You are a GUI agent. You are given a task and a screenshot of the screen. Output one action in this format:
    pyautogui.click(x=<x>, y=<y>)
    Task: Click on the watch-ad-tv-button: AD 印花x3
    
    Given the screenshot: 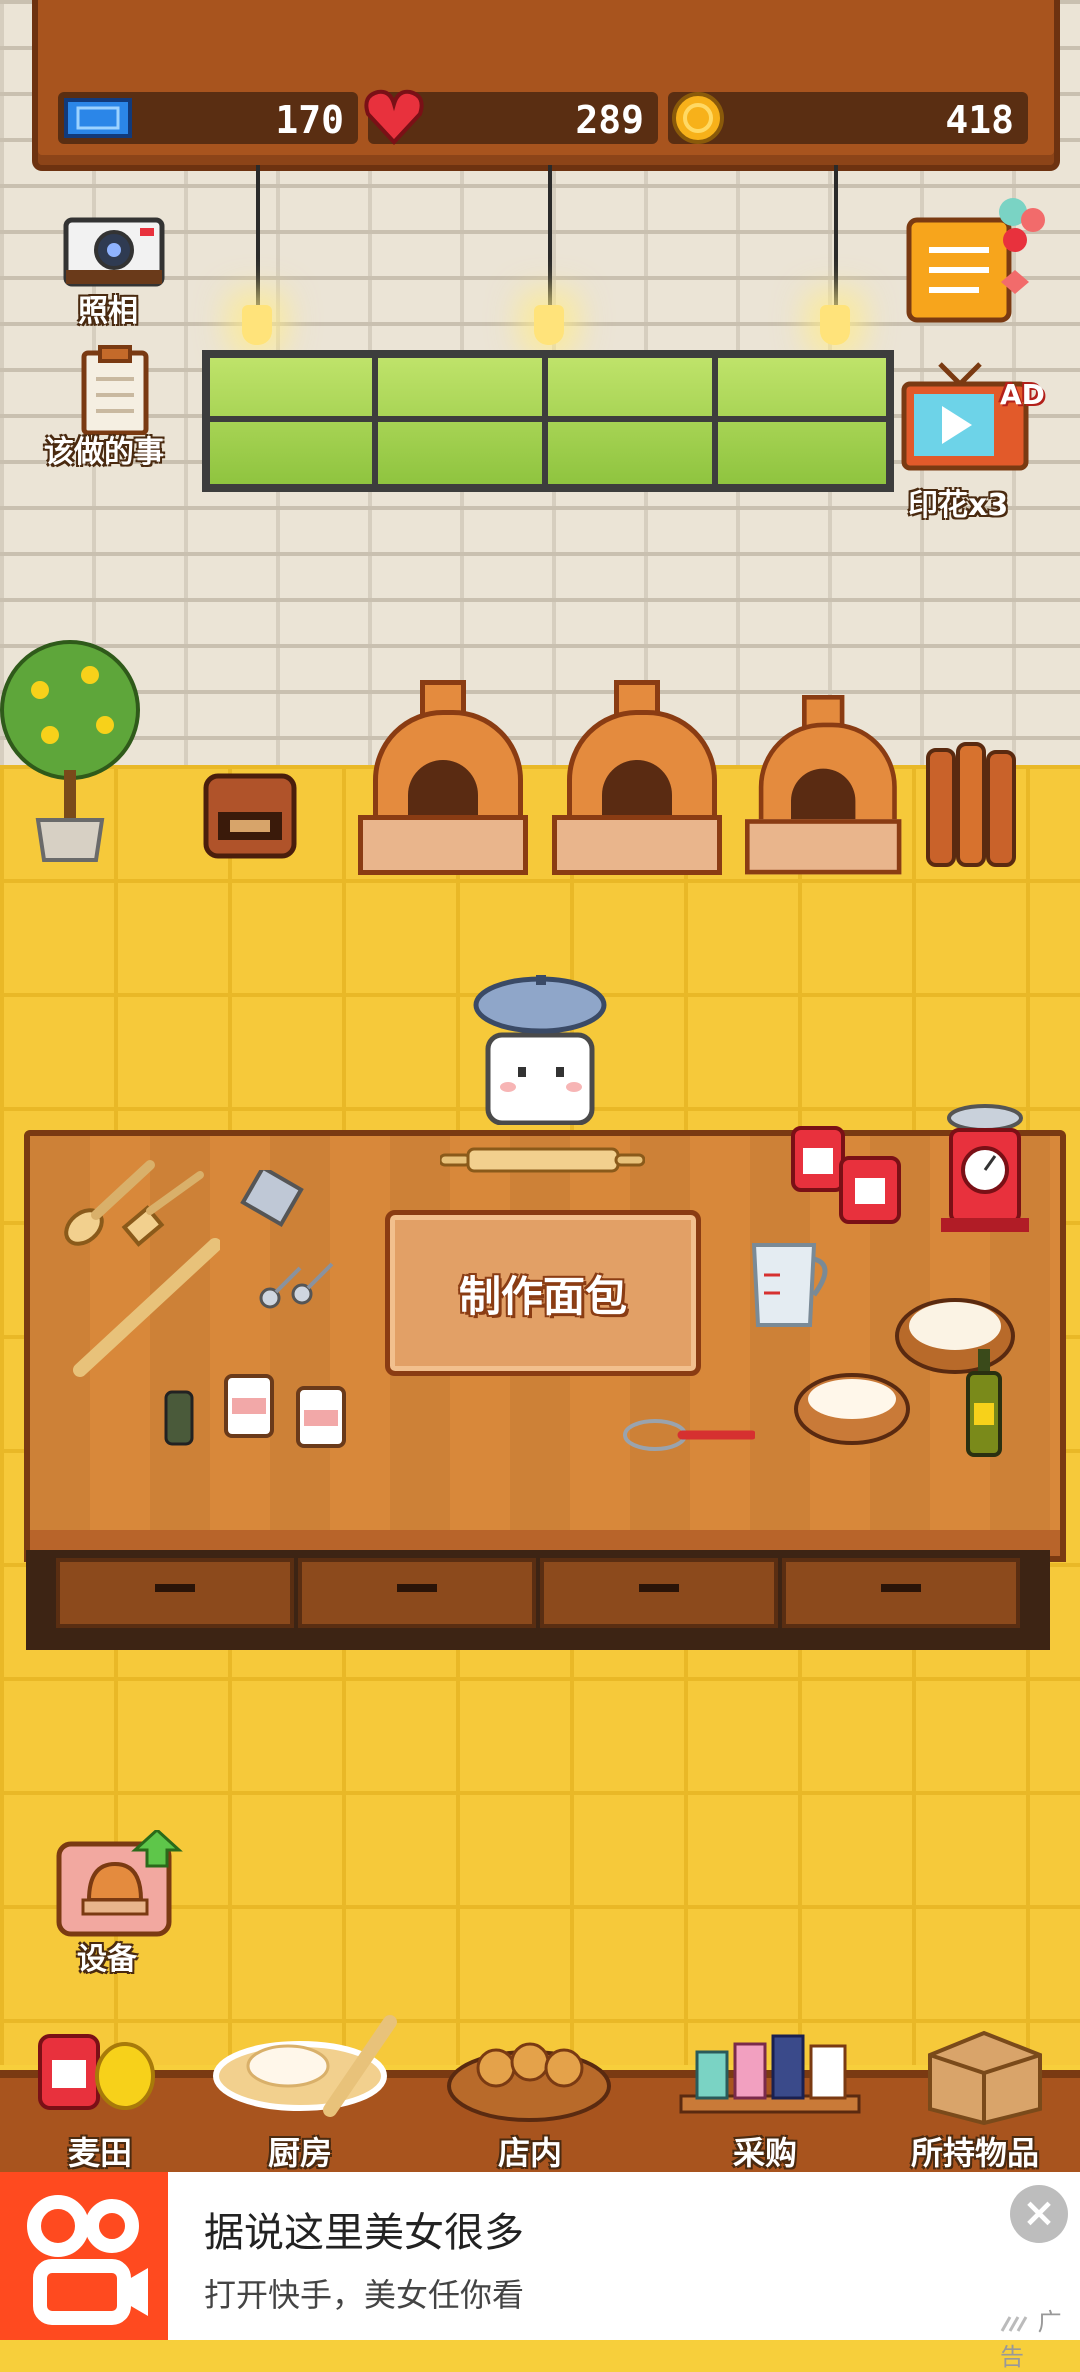 What is the action you would take?
    pyautogui.click(x=980, y=441)
    